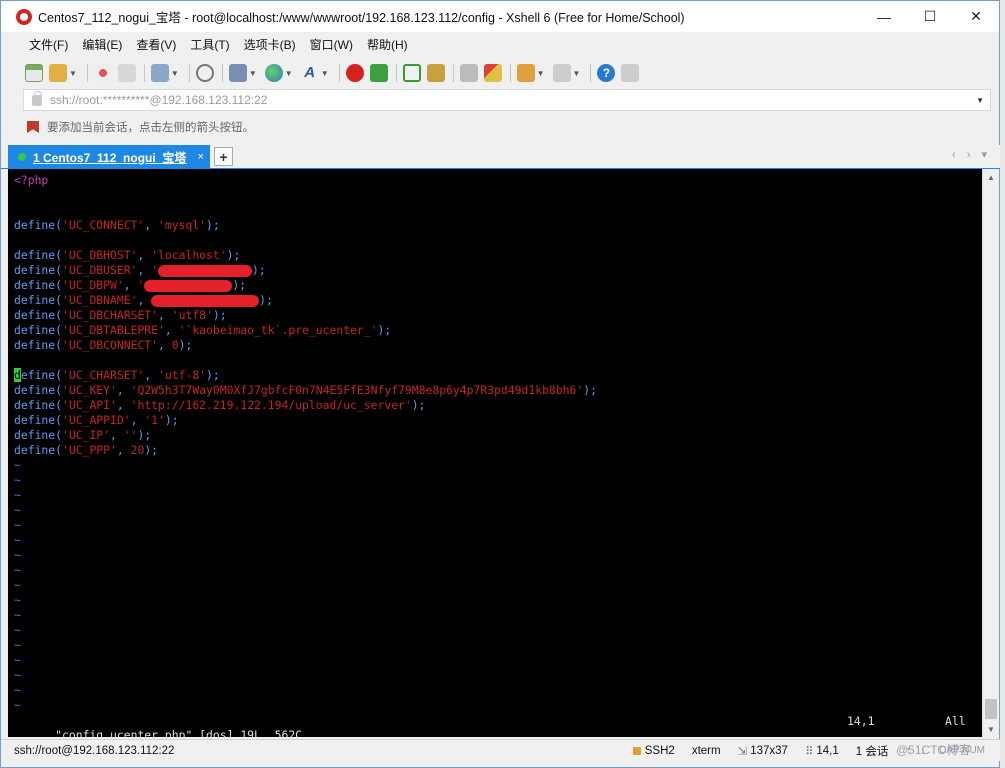  I want to click on bookmark-arrow-icon, so click(33, 127).